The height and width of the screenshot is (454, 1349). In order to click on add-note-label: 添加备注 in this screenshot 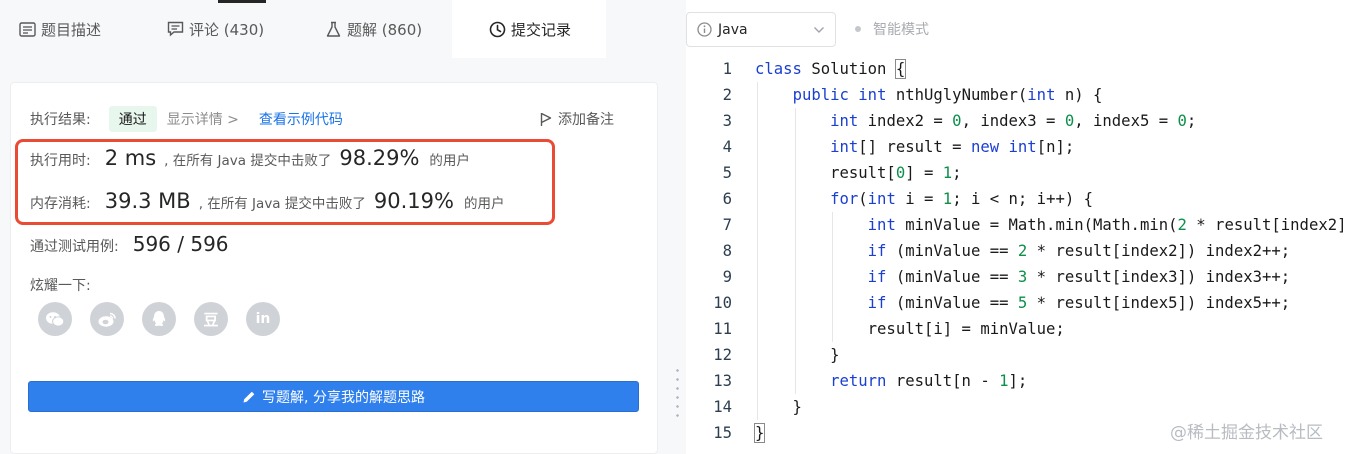, I will do `click(586, 120)`.